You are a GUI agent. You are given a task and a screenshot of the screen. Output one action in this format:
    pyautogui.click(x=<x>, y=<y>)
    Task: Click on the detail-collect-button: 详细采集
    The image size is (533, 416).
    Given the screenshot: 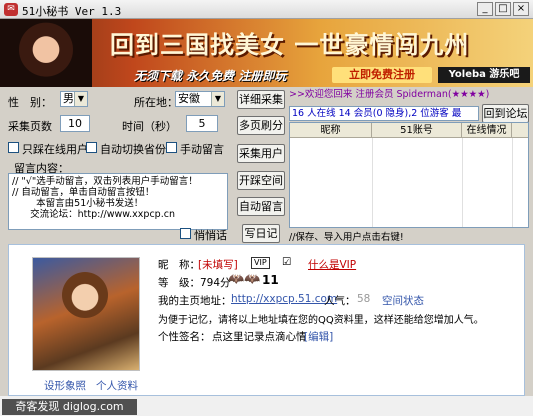 What is the action you would take?
    pyautogui.click(x=261, y=99)
    